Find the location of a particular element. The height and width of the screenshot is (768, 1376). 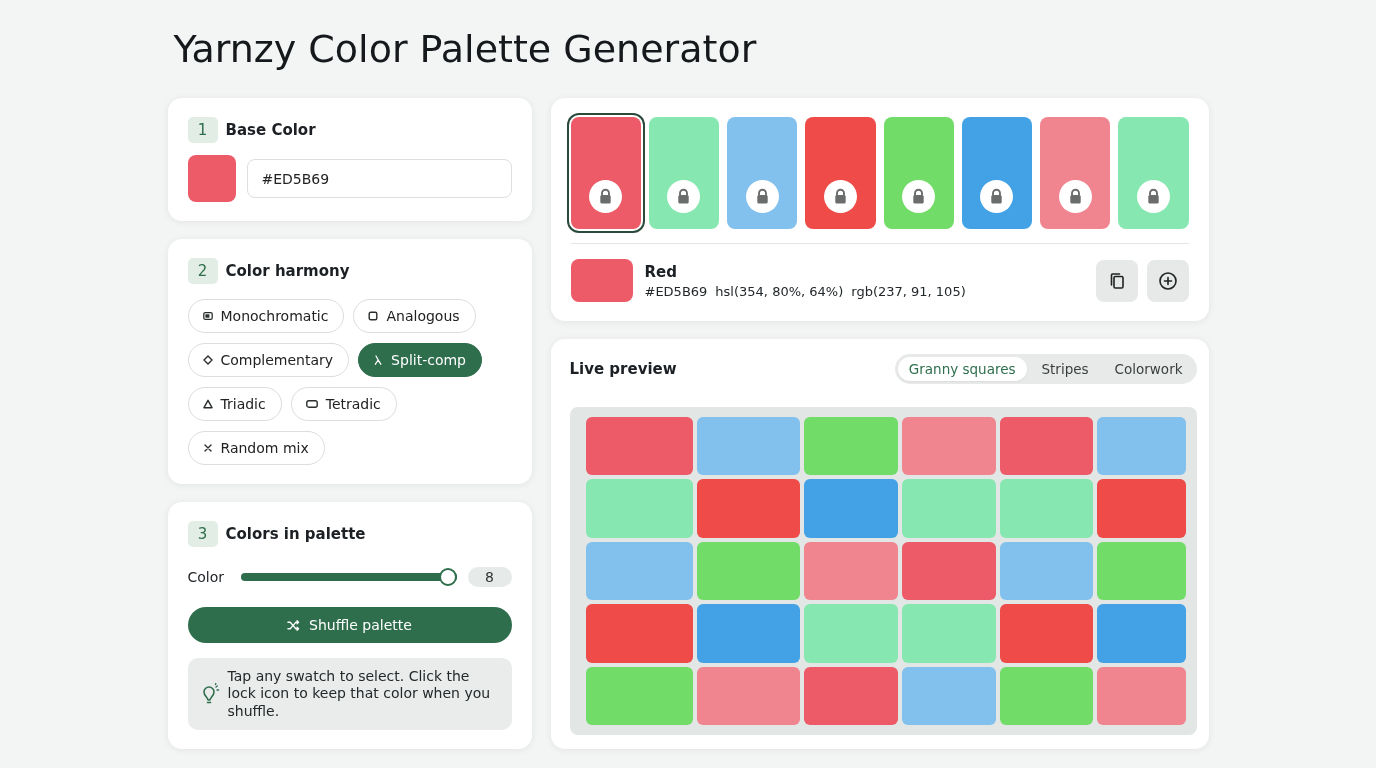

copy-button is located at coordinates (1116, 280).